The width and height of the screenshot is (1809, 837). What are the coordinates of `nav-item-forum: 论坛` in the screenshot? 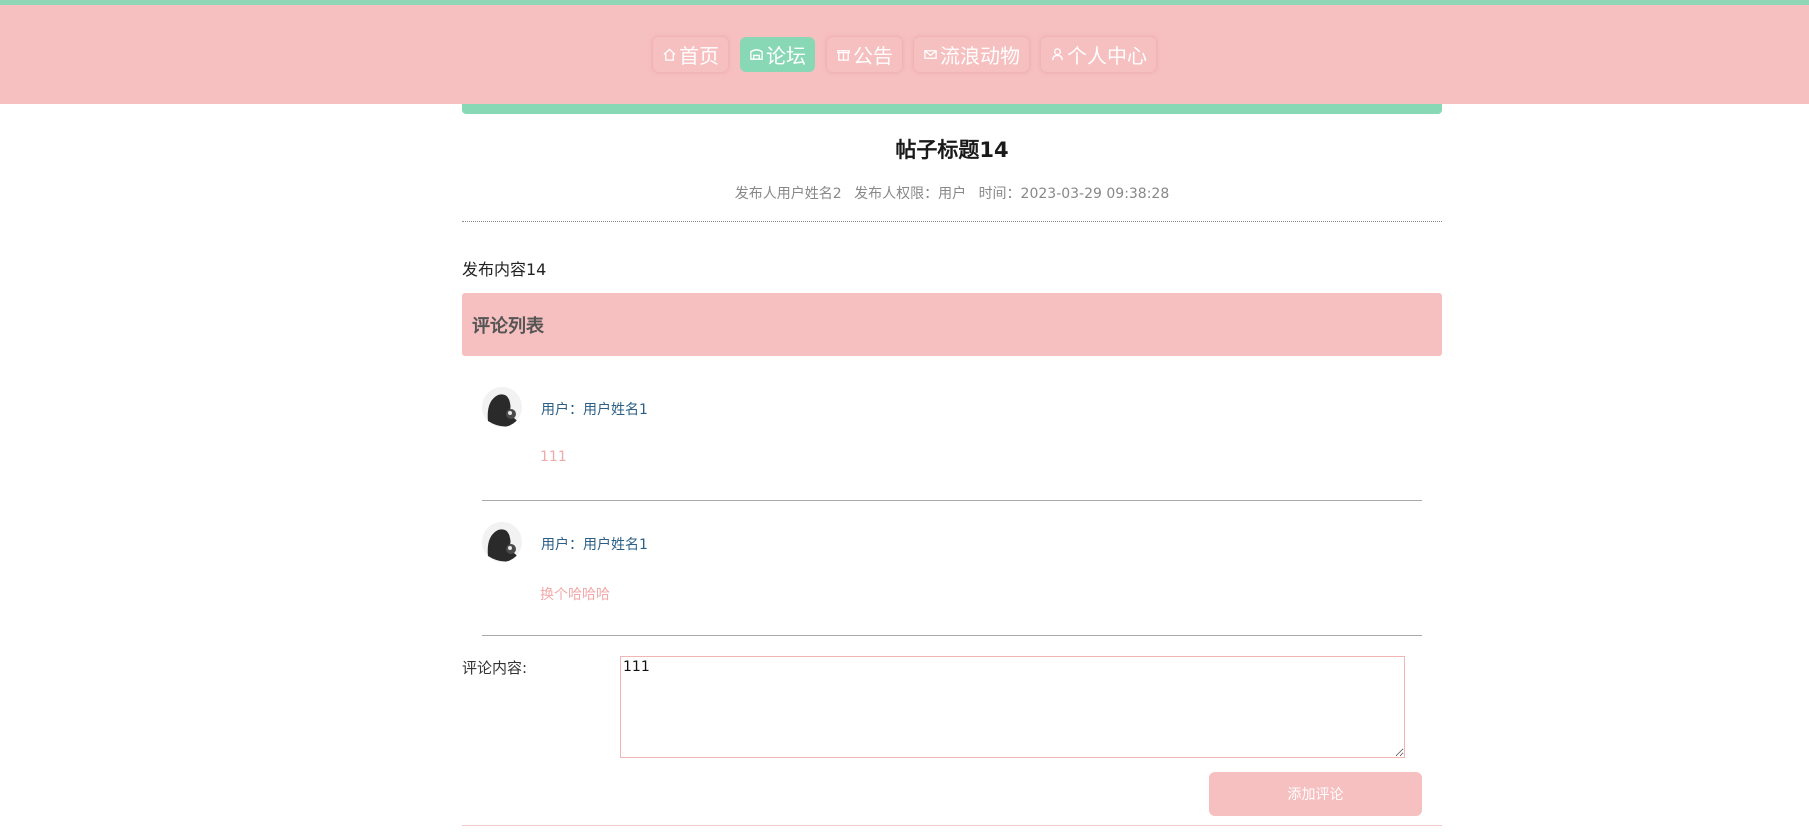 It's located at (777, 54).